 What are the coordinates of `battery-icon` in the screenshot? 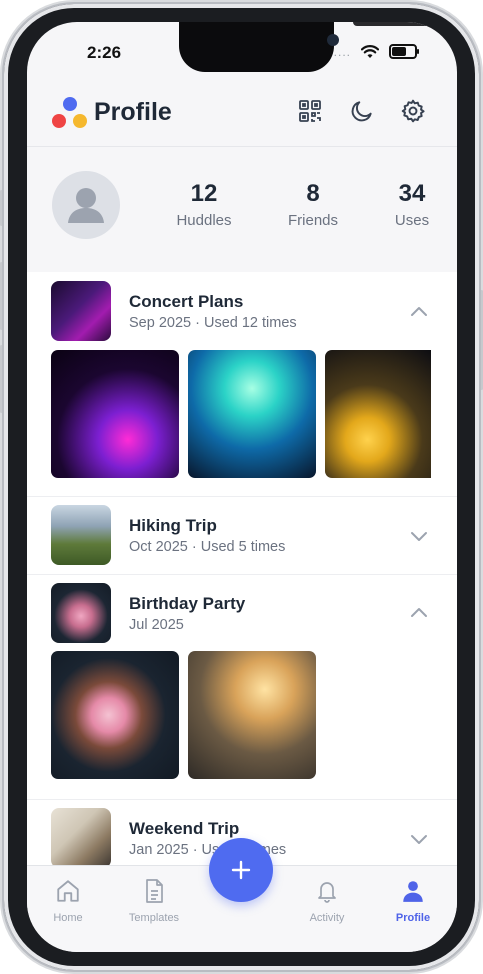 It's located at (404, 51).